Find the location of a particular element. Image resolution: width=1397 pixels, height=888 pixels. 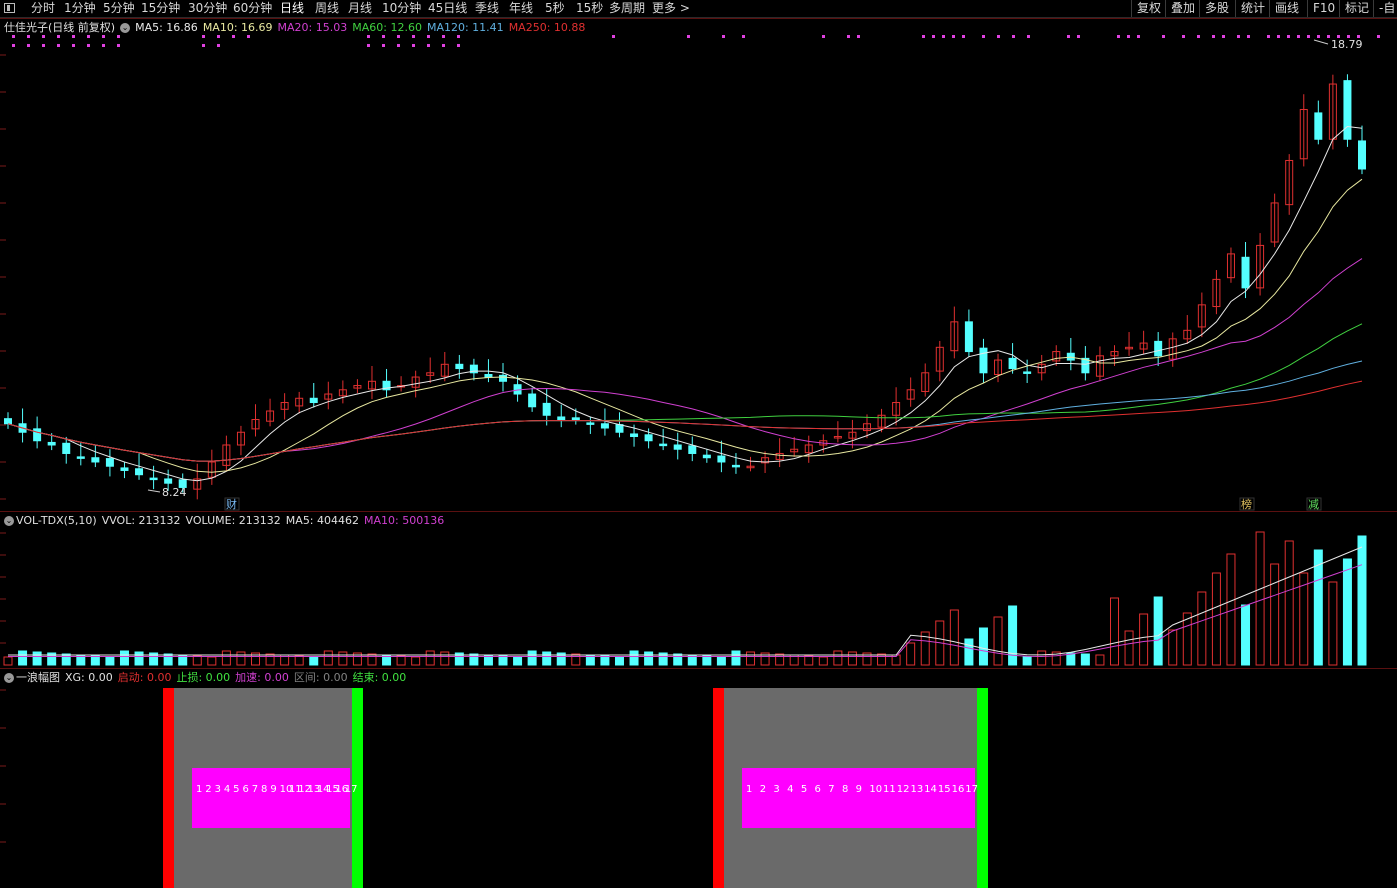

count-label: 12 is located at coordinates (903, 789).